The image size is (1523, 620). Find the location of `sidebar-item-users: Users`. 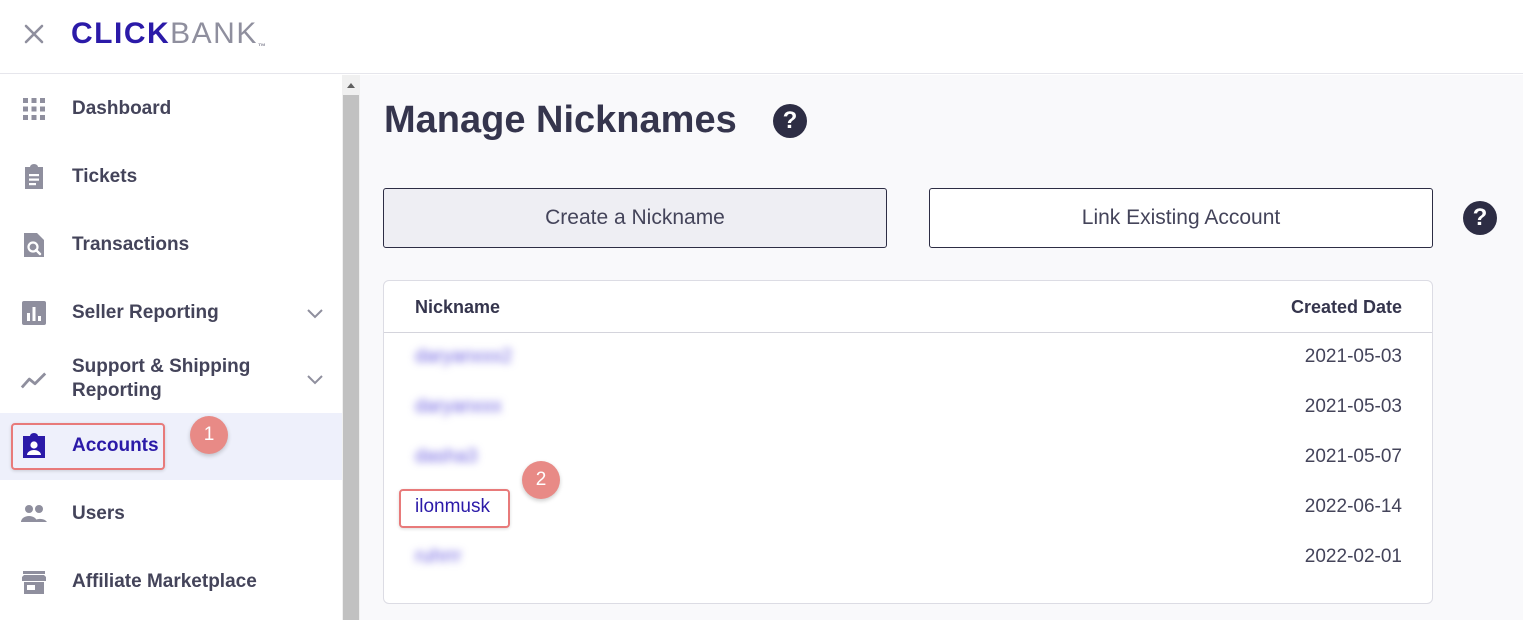

sidebar-item-users: Users is located at coordinates (171, 514).